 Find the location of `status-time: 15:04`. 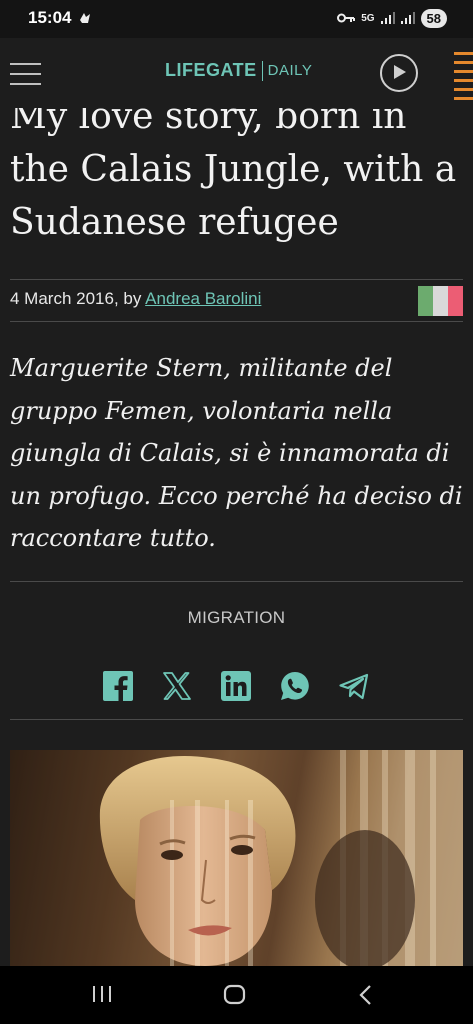

status-time: 15:04 is located at coordinates (50, 17).